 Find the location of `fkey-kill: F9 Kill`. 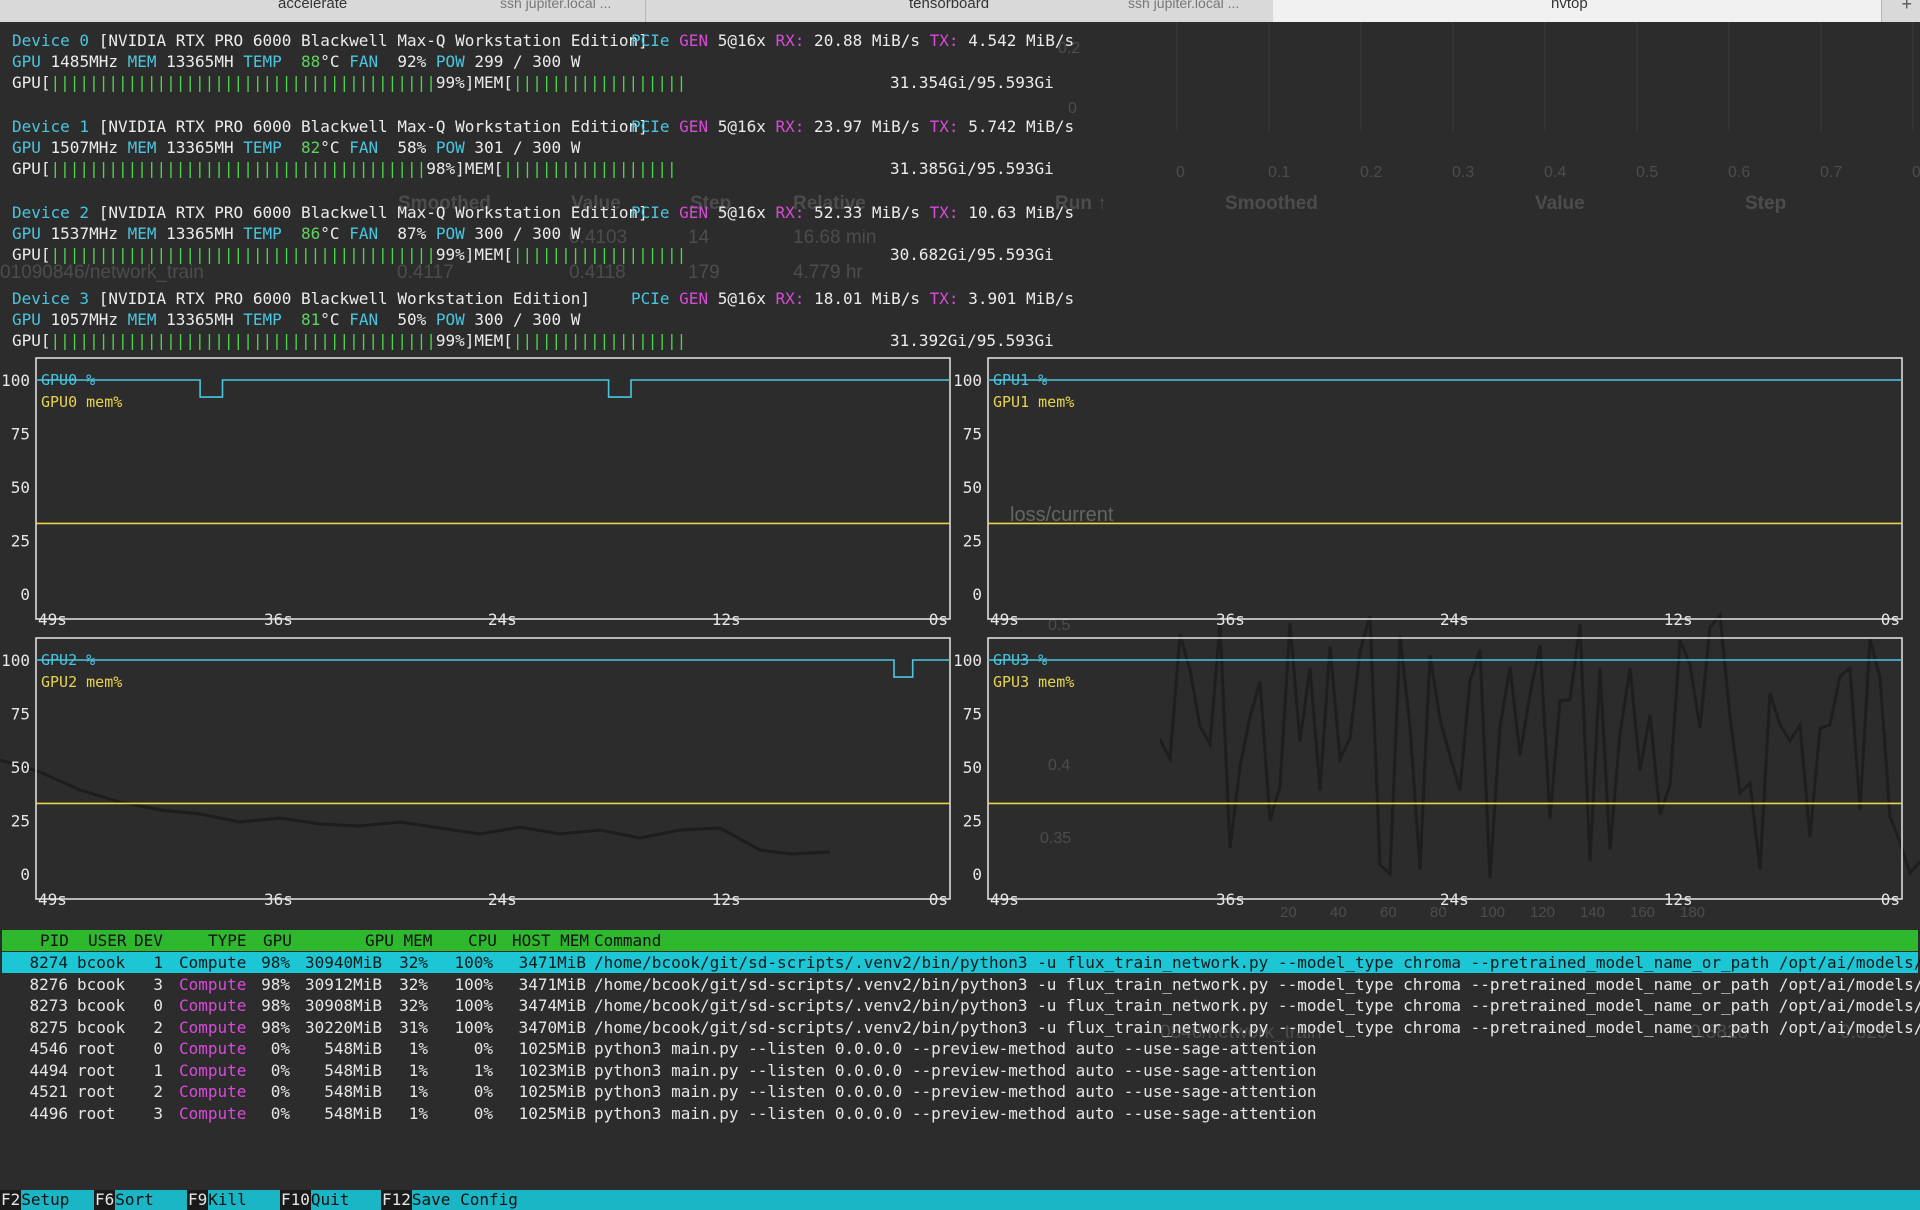

fkey-kill: F9 Kill is located at coordinates (217, 1200).